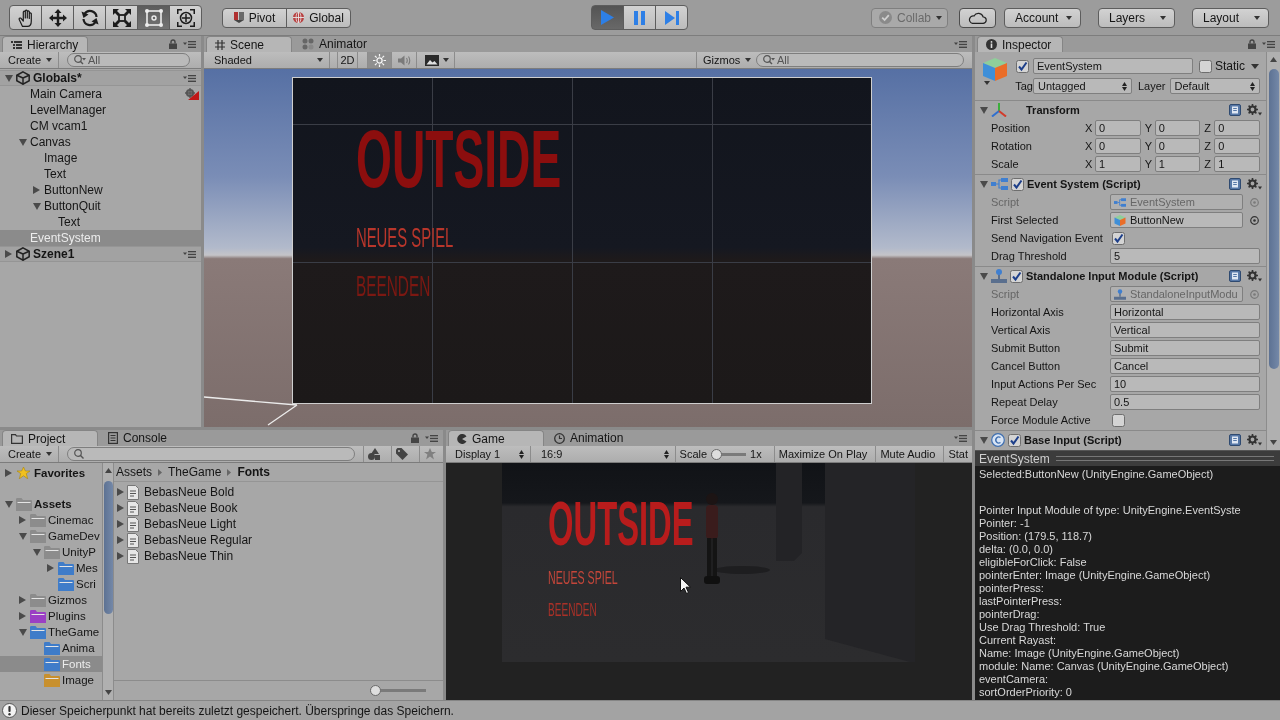  I want to click on type-filter-button, so click(373, 454).